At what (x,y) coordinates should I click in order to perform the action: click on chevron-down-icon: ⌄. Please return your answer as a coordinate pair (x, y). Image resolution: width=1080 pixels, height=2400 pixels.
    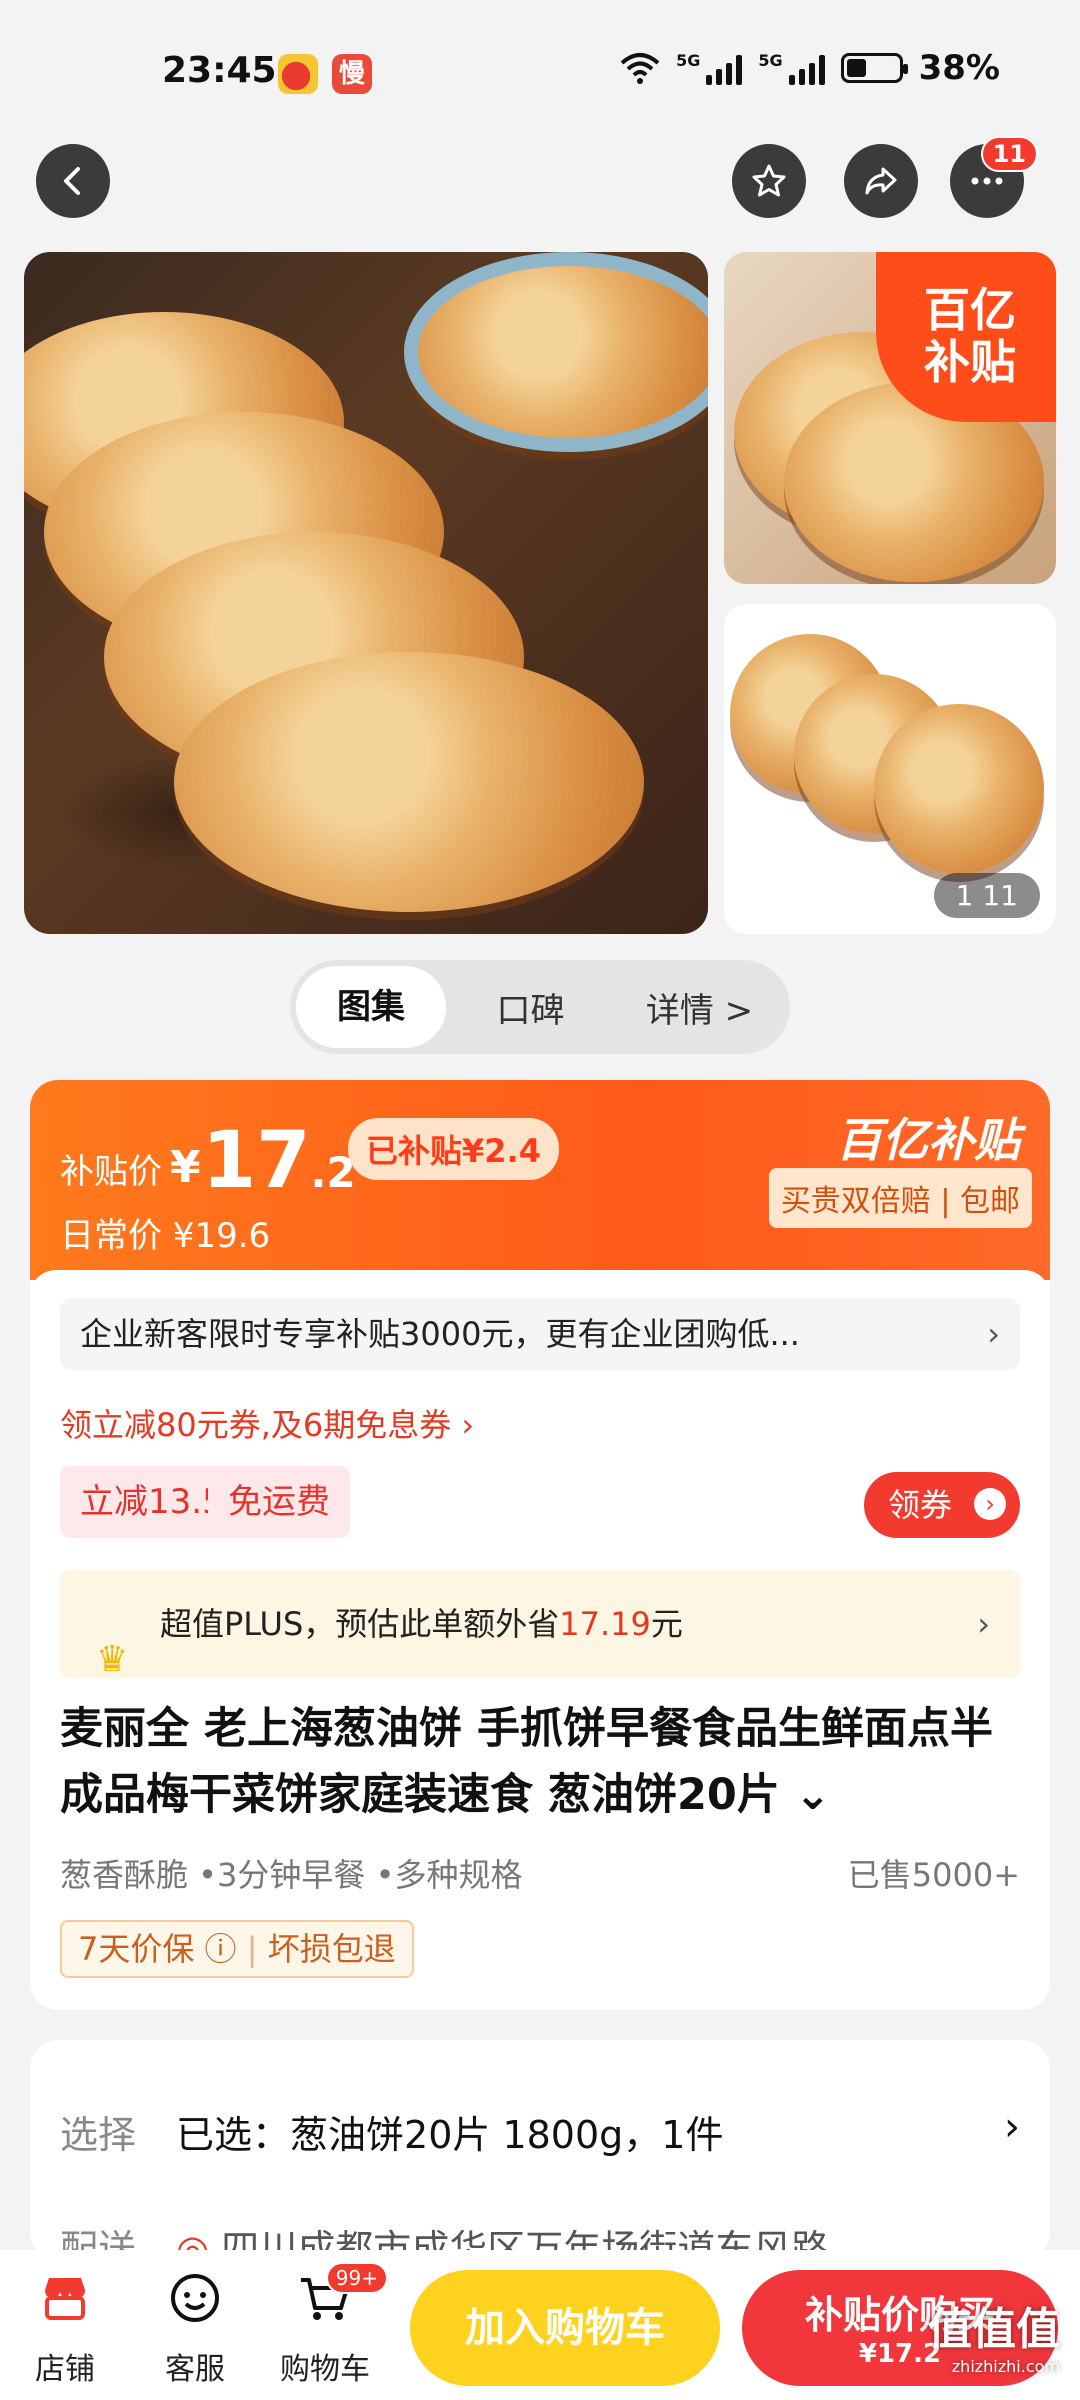
    Looking at the image, I should click on (813, 1795).